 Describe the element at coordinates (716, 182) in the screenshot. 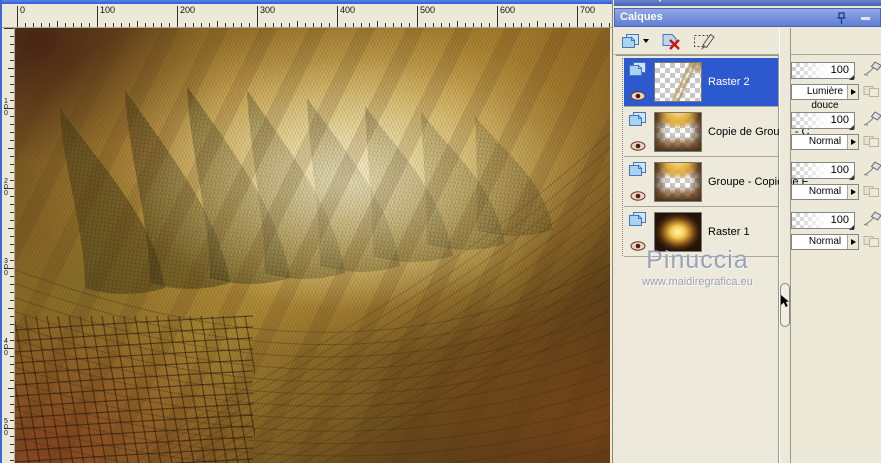

I see `layer-row-groupe-copie: Groupe - Copie de F` at that location.